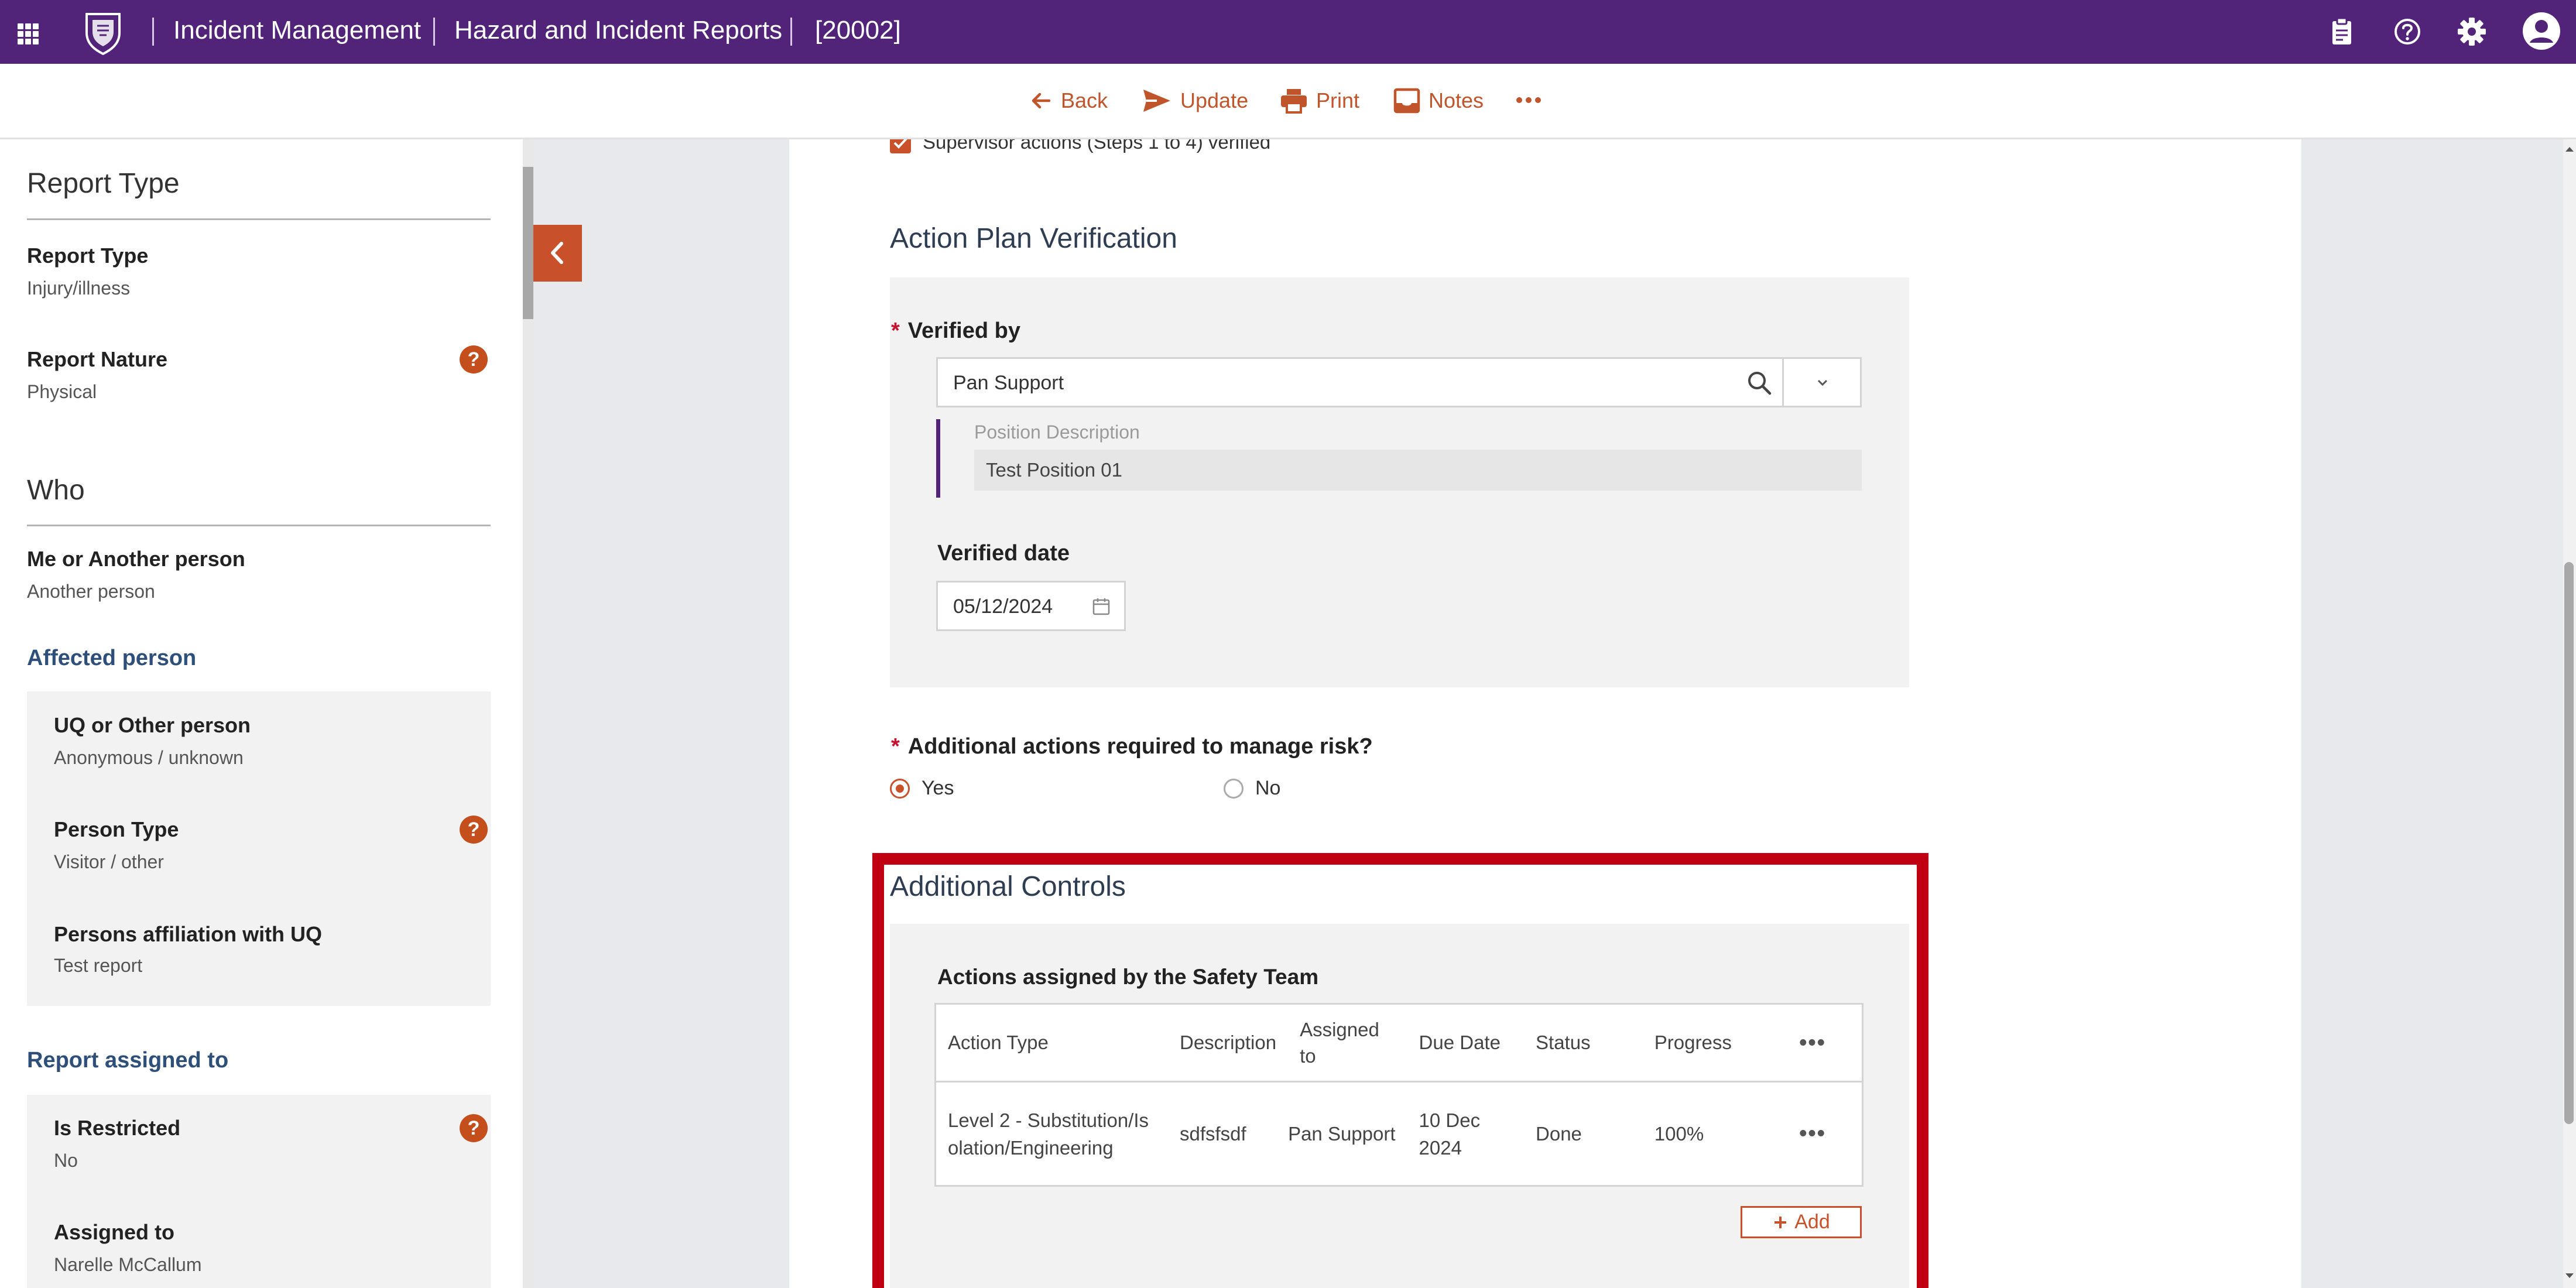  Describe the element at coordinates (1400, 1070) in the screenshot. I see `highlight-annotation-box` at that location.